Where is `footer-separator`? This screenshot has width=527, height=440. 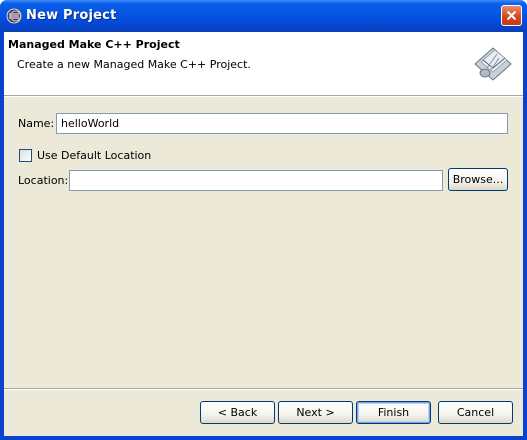
footer-separator is located at coordinates (263, 389).